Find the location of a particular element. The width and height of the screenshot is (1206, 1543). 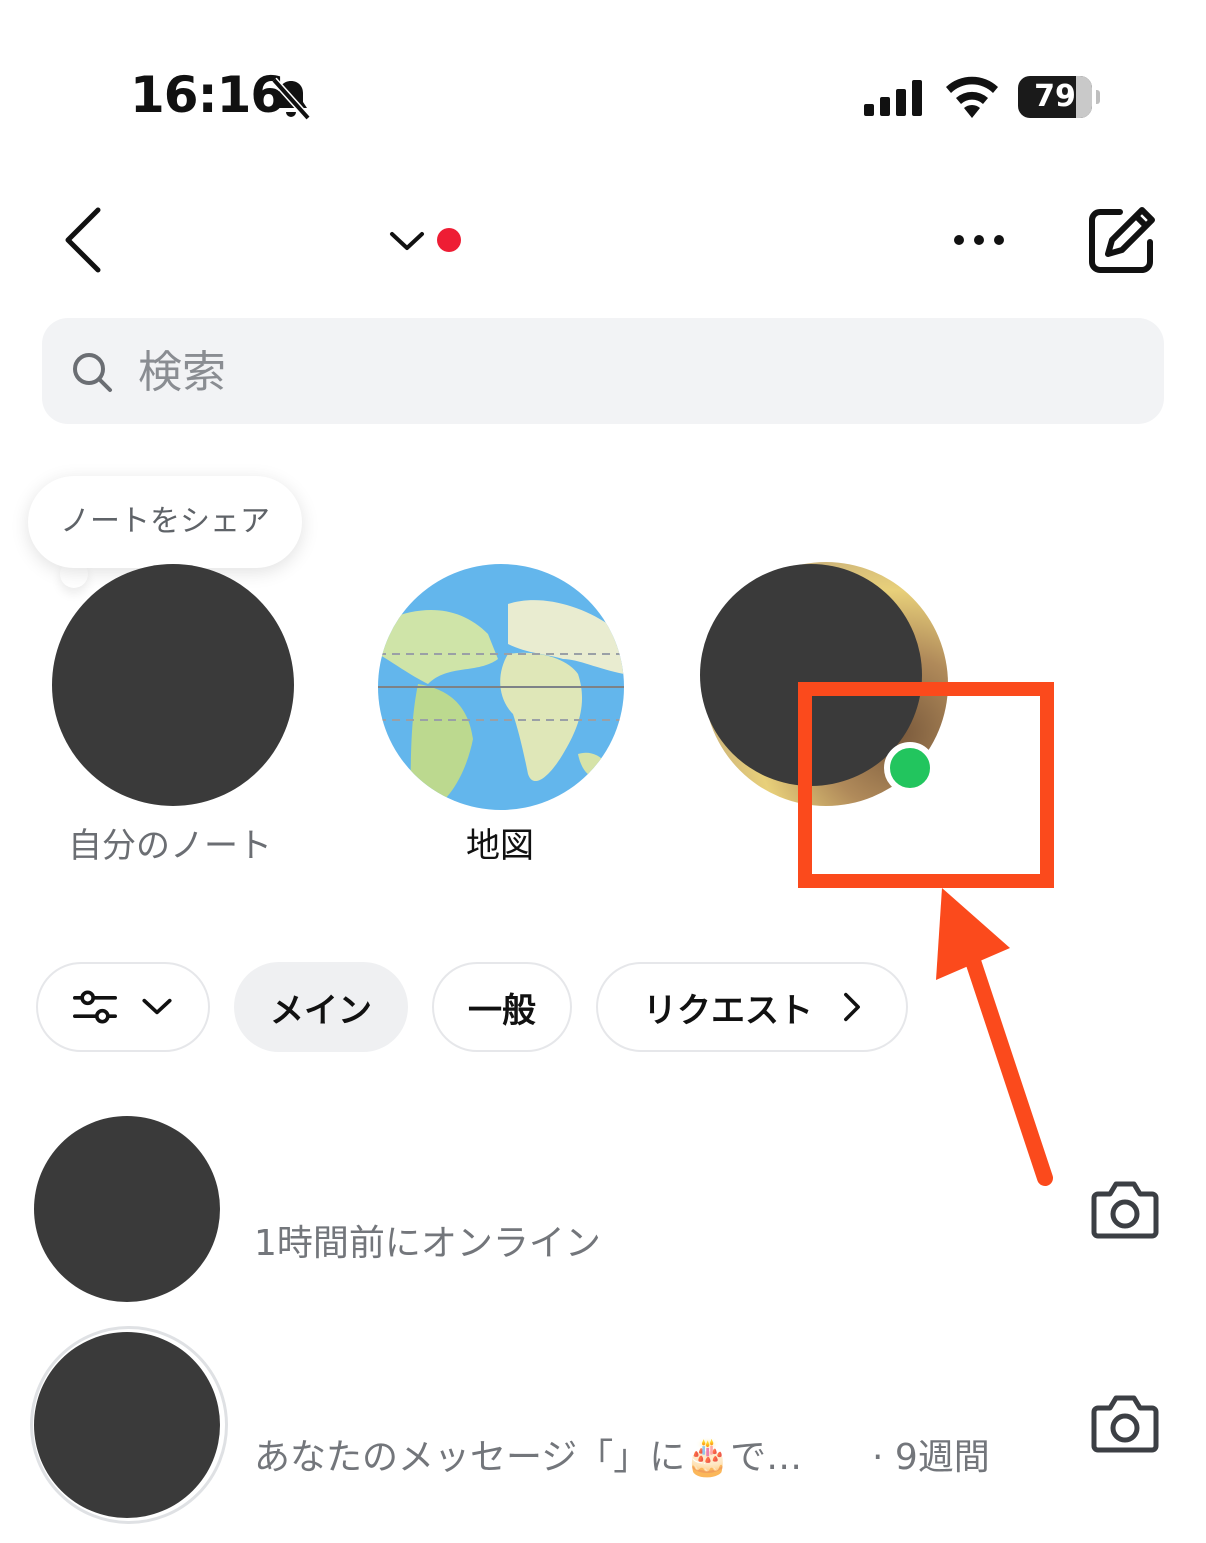

bell-muted-icon is located at coordinates (291, 99).